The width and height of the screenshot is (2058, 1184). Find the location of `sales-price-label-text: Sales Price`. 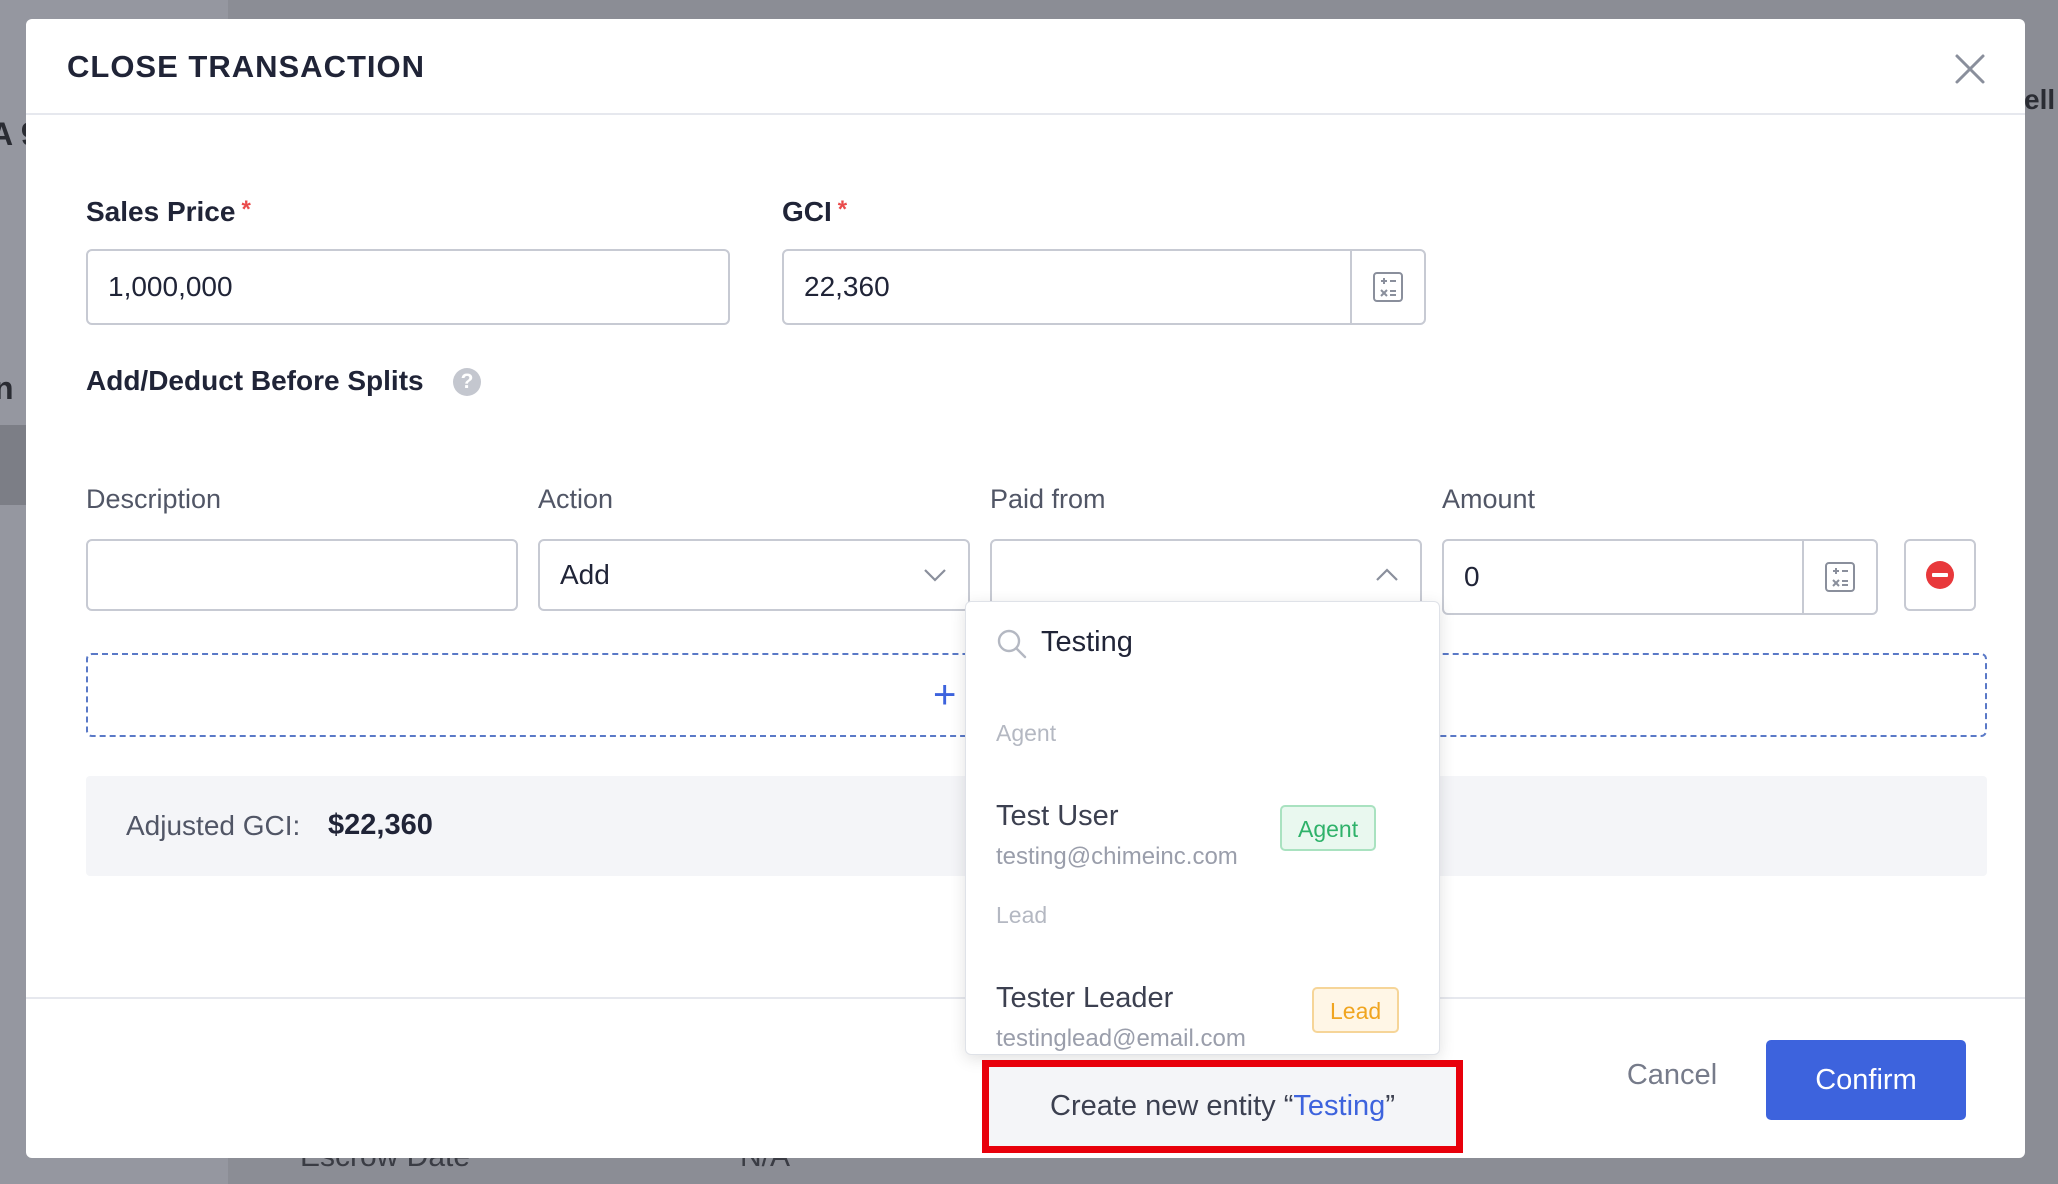

sales-price-label-text: Sales Price is located at coordinates (161, 211).